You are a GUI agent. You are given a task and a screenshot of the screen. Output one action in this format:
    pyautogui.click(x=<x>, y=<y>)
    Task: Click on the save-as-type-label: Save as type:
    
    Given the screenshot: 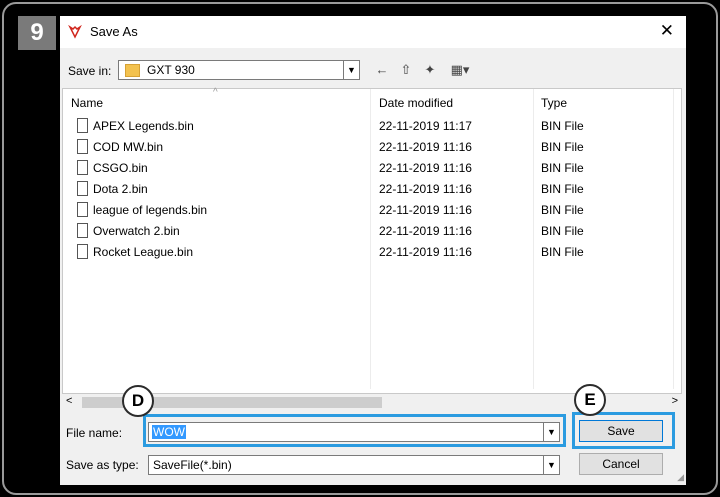 What is the action you would take?
    pyautogui.click(x=102, y=465)
    